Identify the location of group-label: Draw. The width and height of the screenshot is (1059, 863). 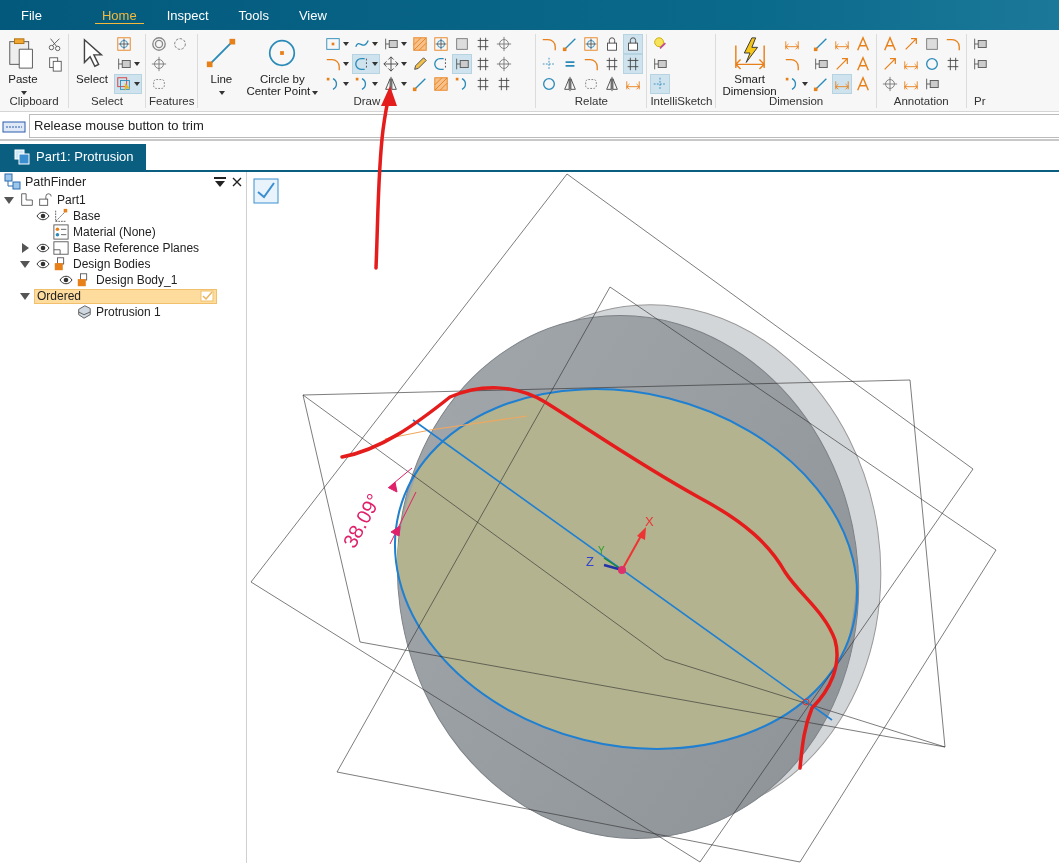
(367, 101).